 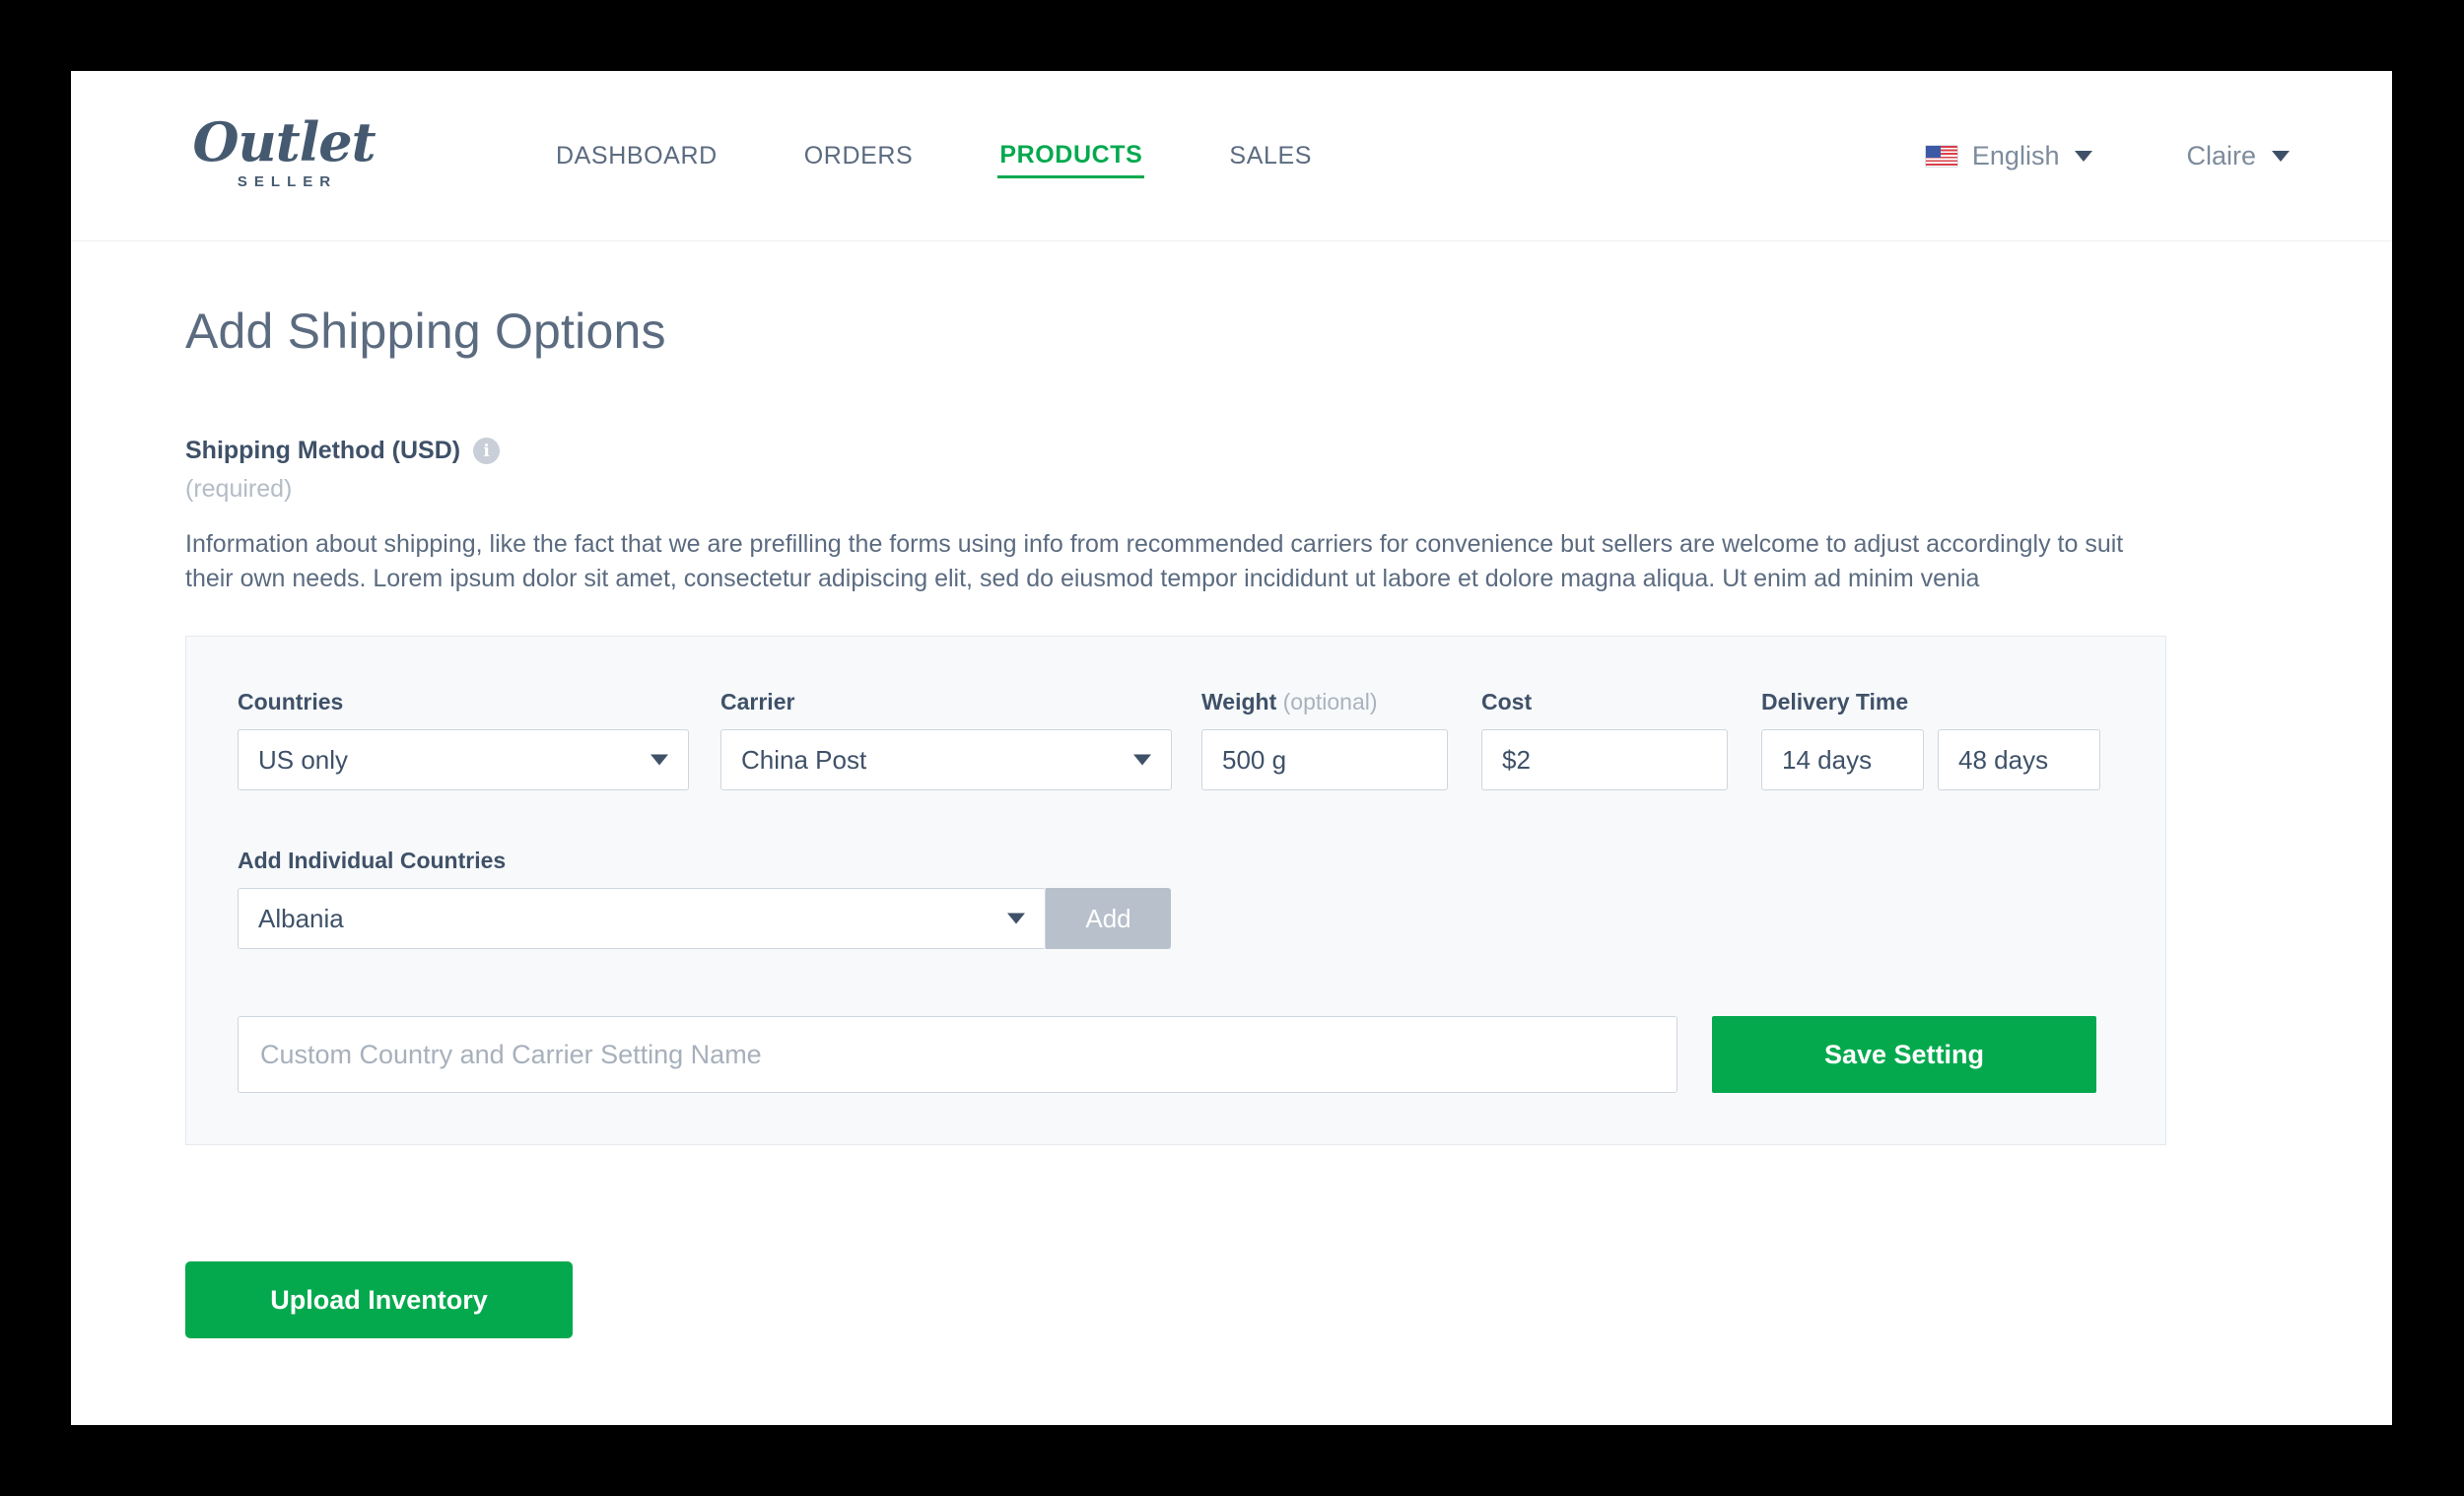 I want to click on nav-item-products: PRODUCTS, so click(x=1071, y=156).